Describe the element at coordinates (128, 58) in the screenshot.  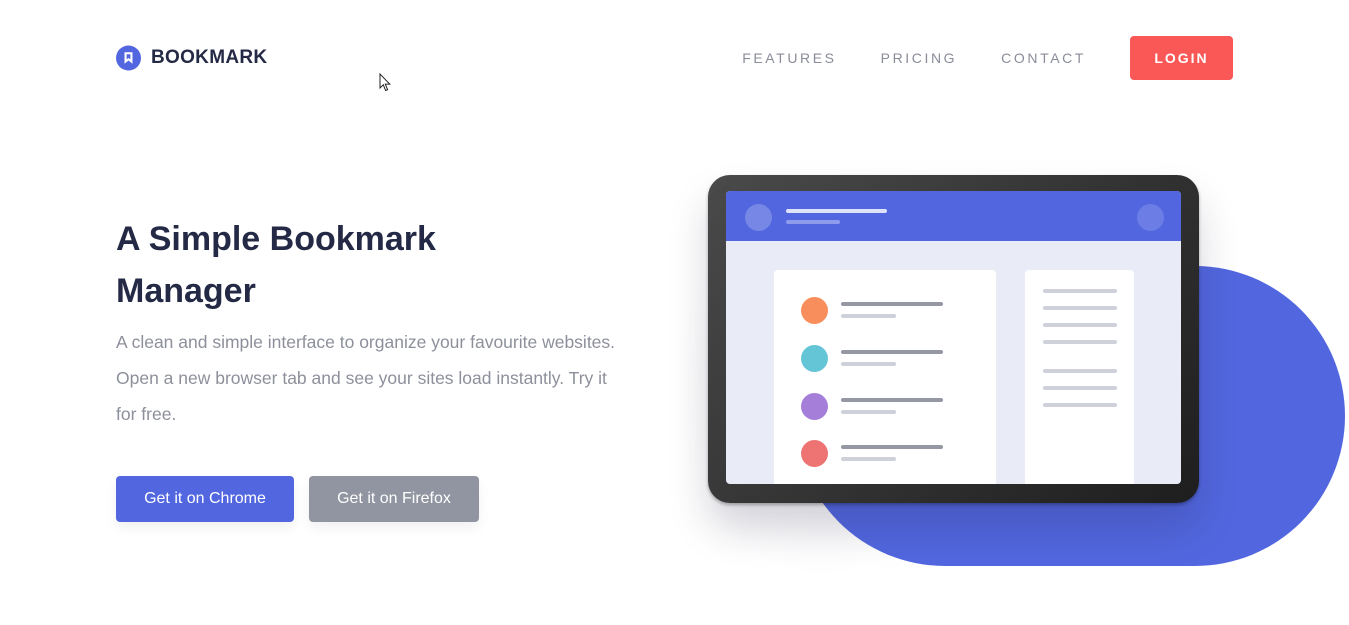
I see `bookmark-logo-icon` at that location.